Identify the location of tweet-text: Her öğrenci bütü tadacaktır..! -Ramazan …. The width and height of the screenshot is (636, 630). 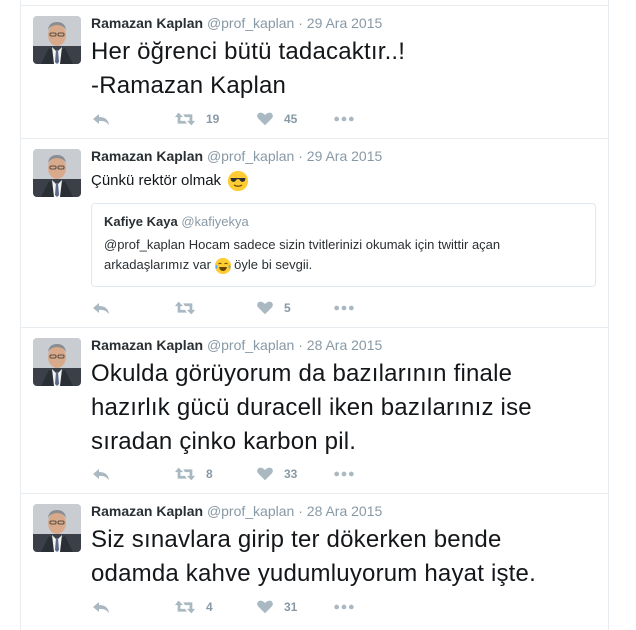
(248, 69).